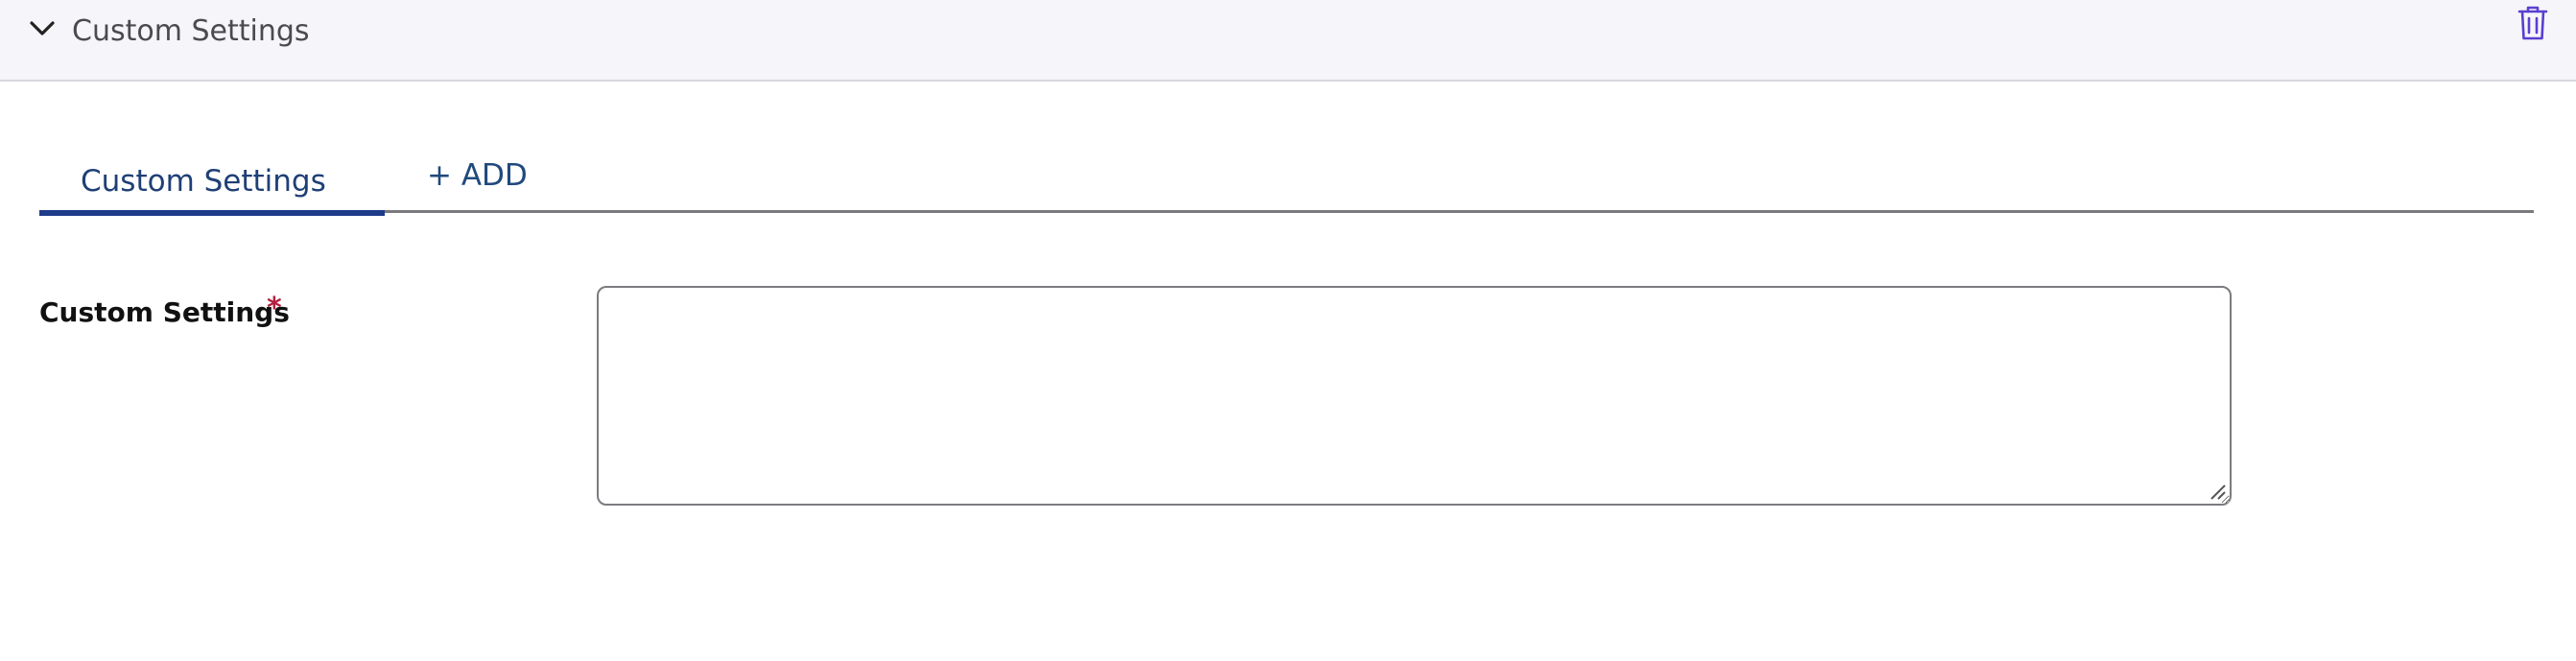 This screenshot has width=2576, height=661. I want to click on add-tab-button: + ADD, so click(499, 178).